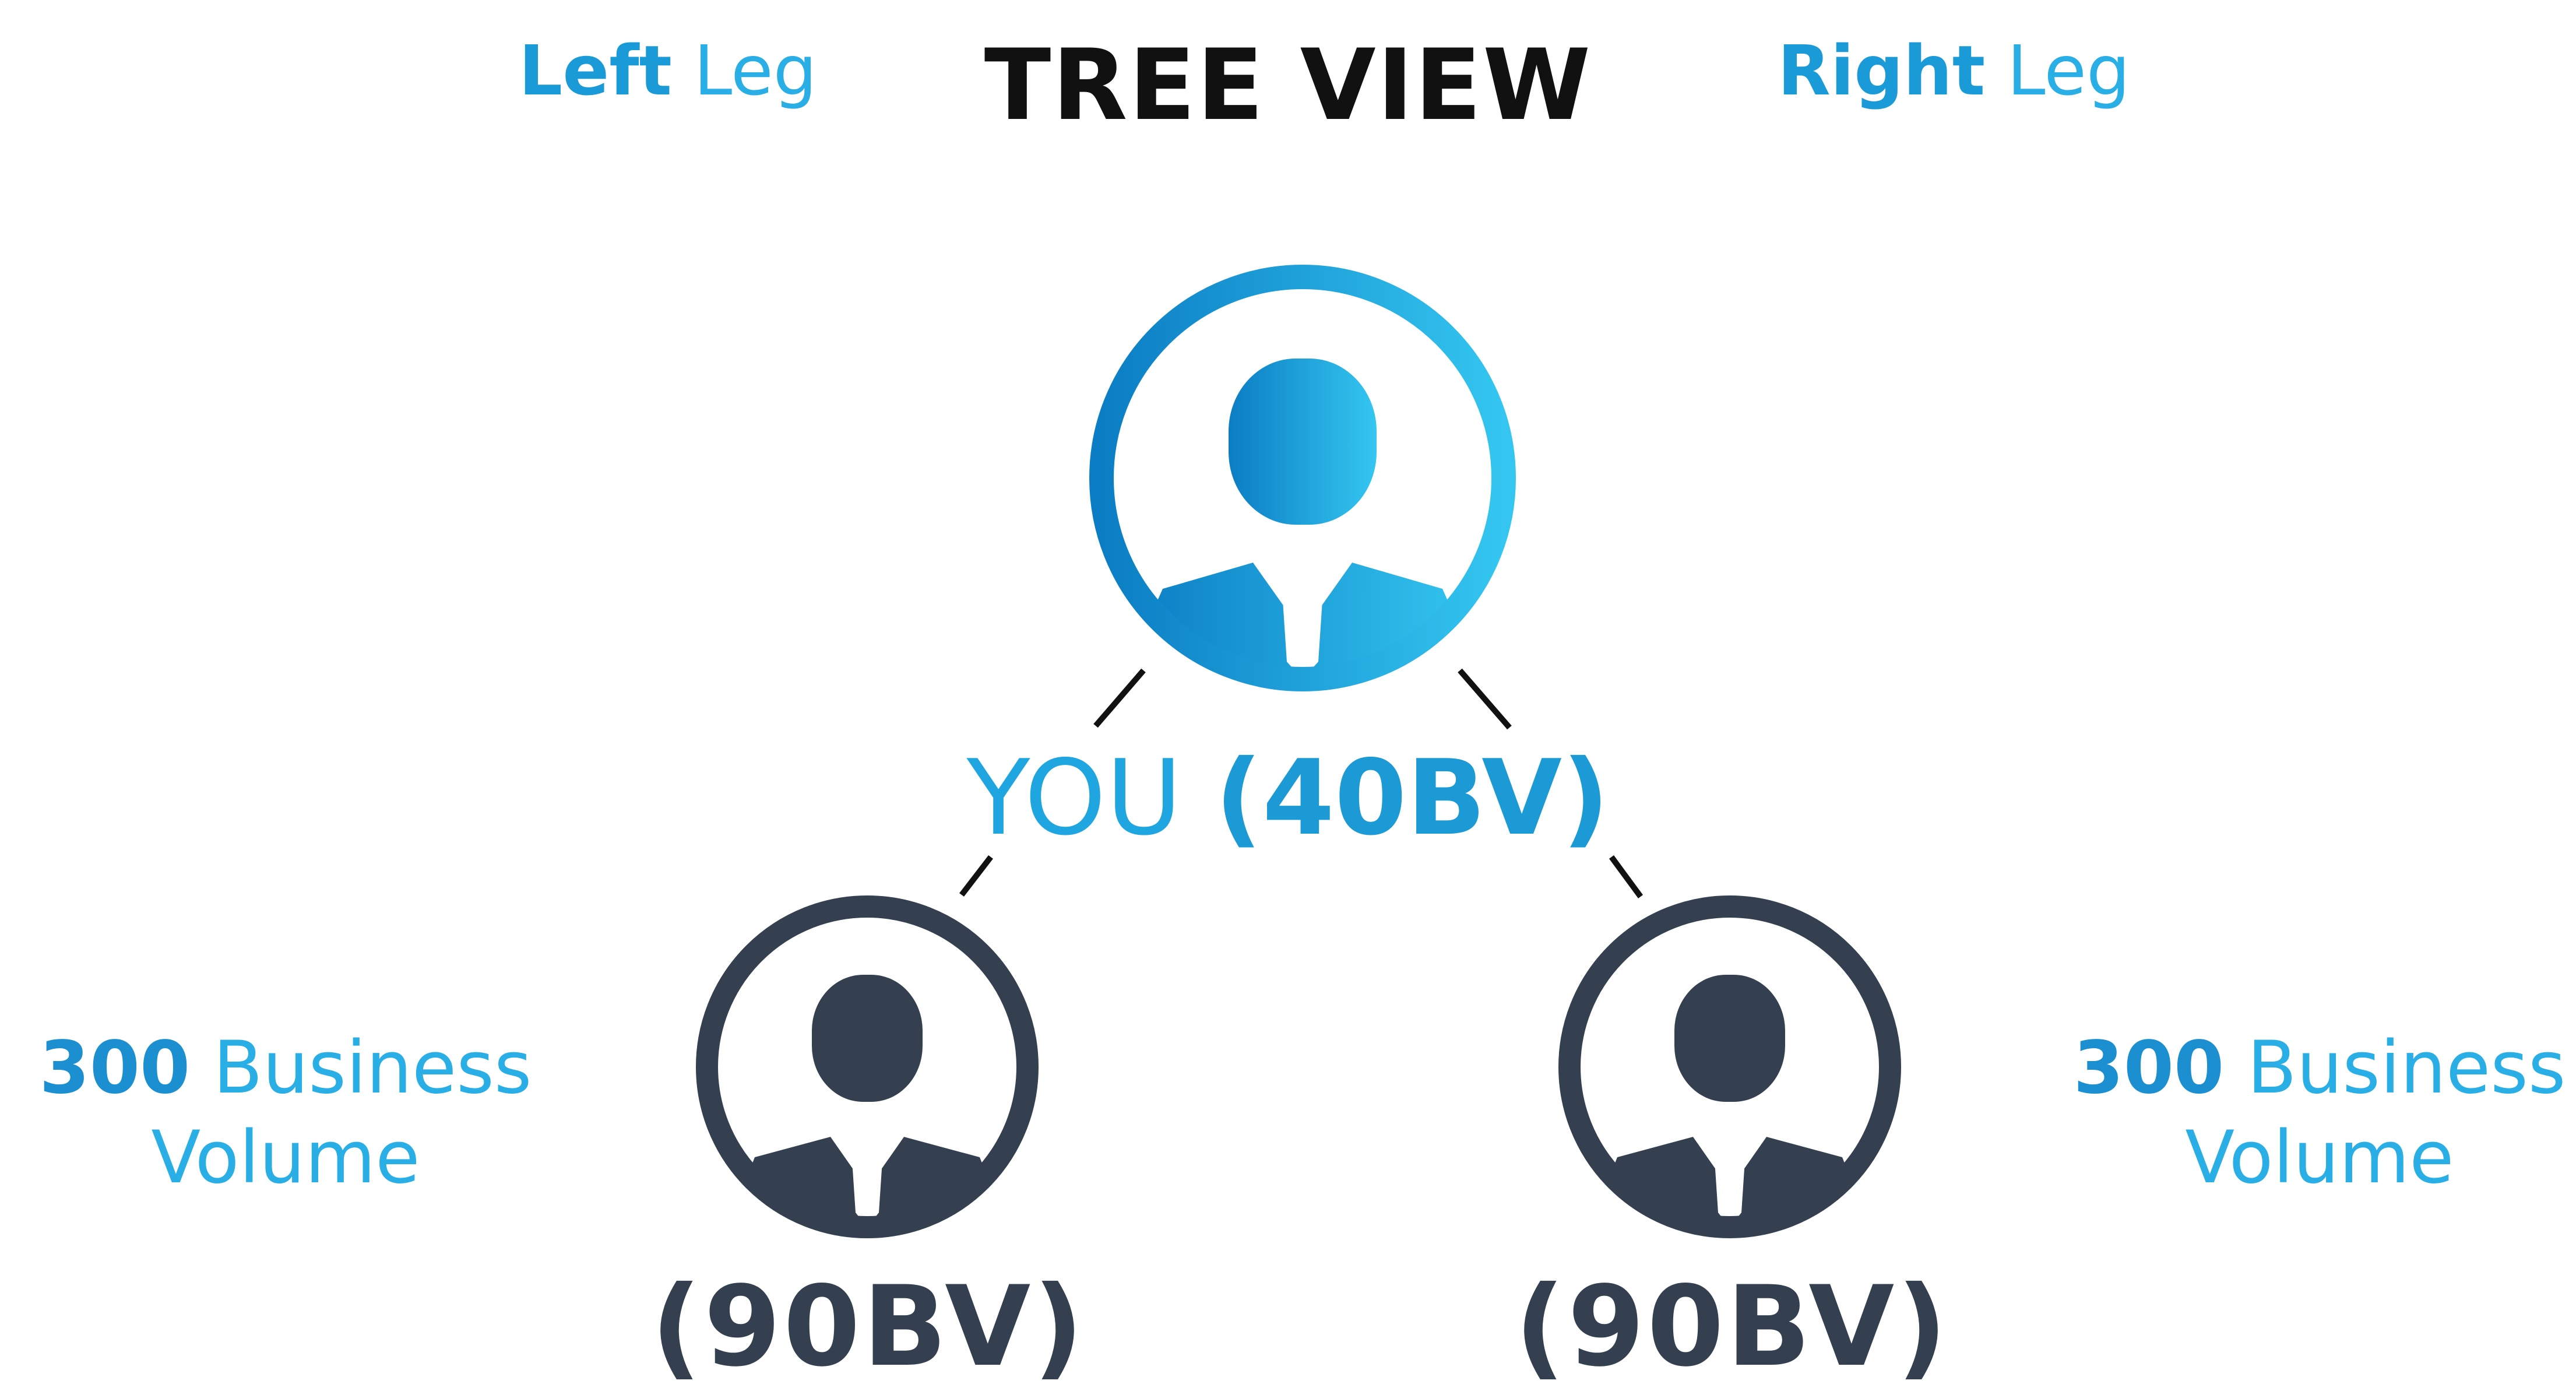 This screenshot has height=1391, width=2576. What do you see at coordinates (115, 1068) in the screenshot?
I see `left-volume-amount: 300` at bounding box center [115, 1068].